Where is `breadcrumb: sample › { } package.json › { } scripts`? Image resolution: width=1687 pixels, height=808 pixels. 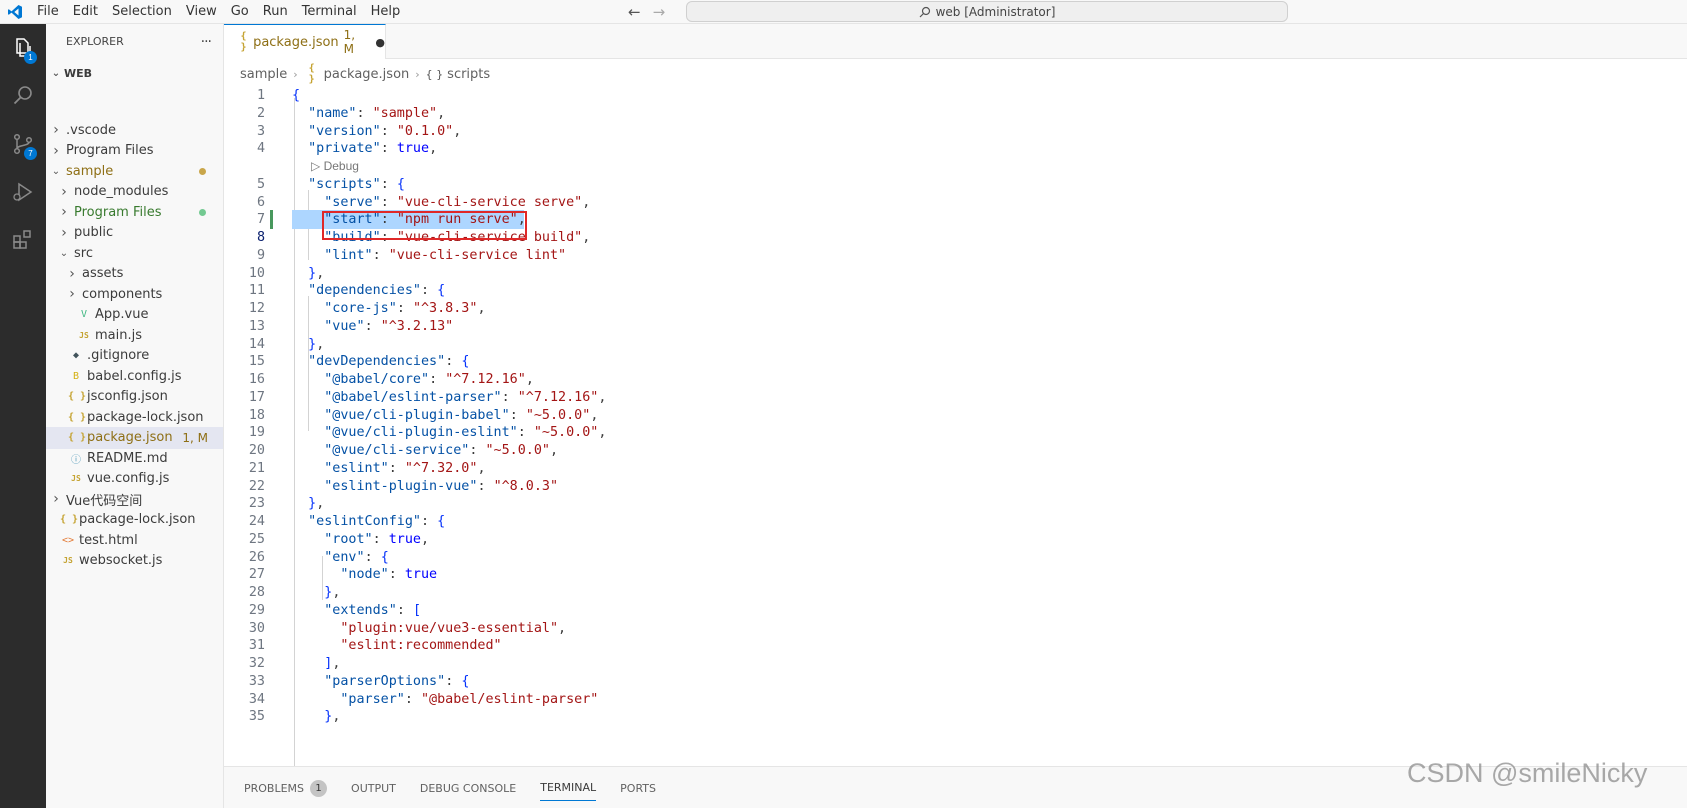
breadcrumb: sample › { } package.json › { } scripts is located at coordinates (357, 74).